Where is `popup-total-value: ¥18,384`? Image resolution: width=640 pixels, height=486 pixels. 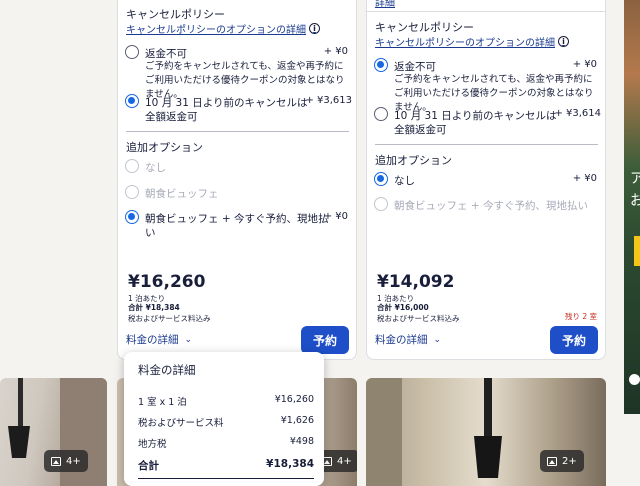
popup-total-value: ¥18,384 is located at coordinates (290, 464).